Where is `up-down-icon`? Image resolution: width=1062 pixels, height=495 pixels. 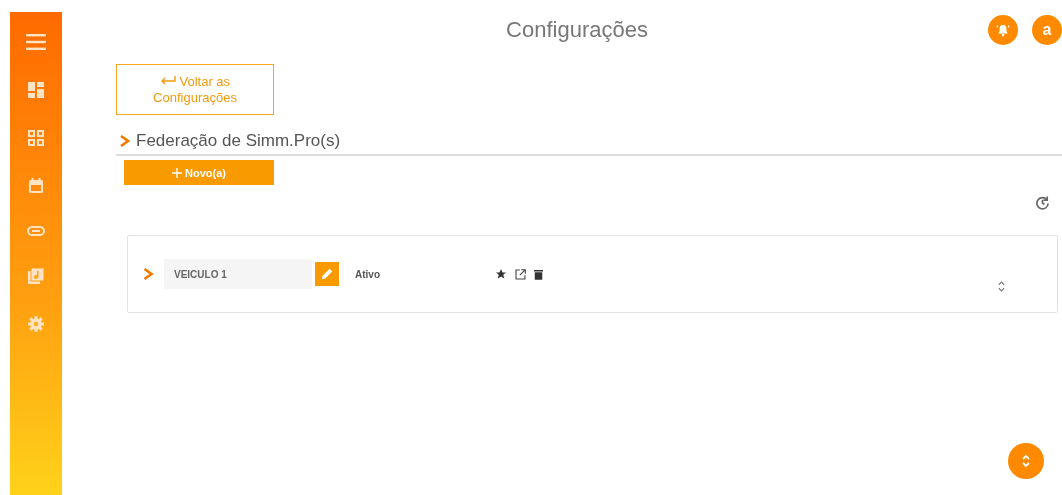
up-down-icon is located at coordinates (1026, 461).